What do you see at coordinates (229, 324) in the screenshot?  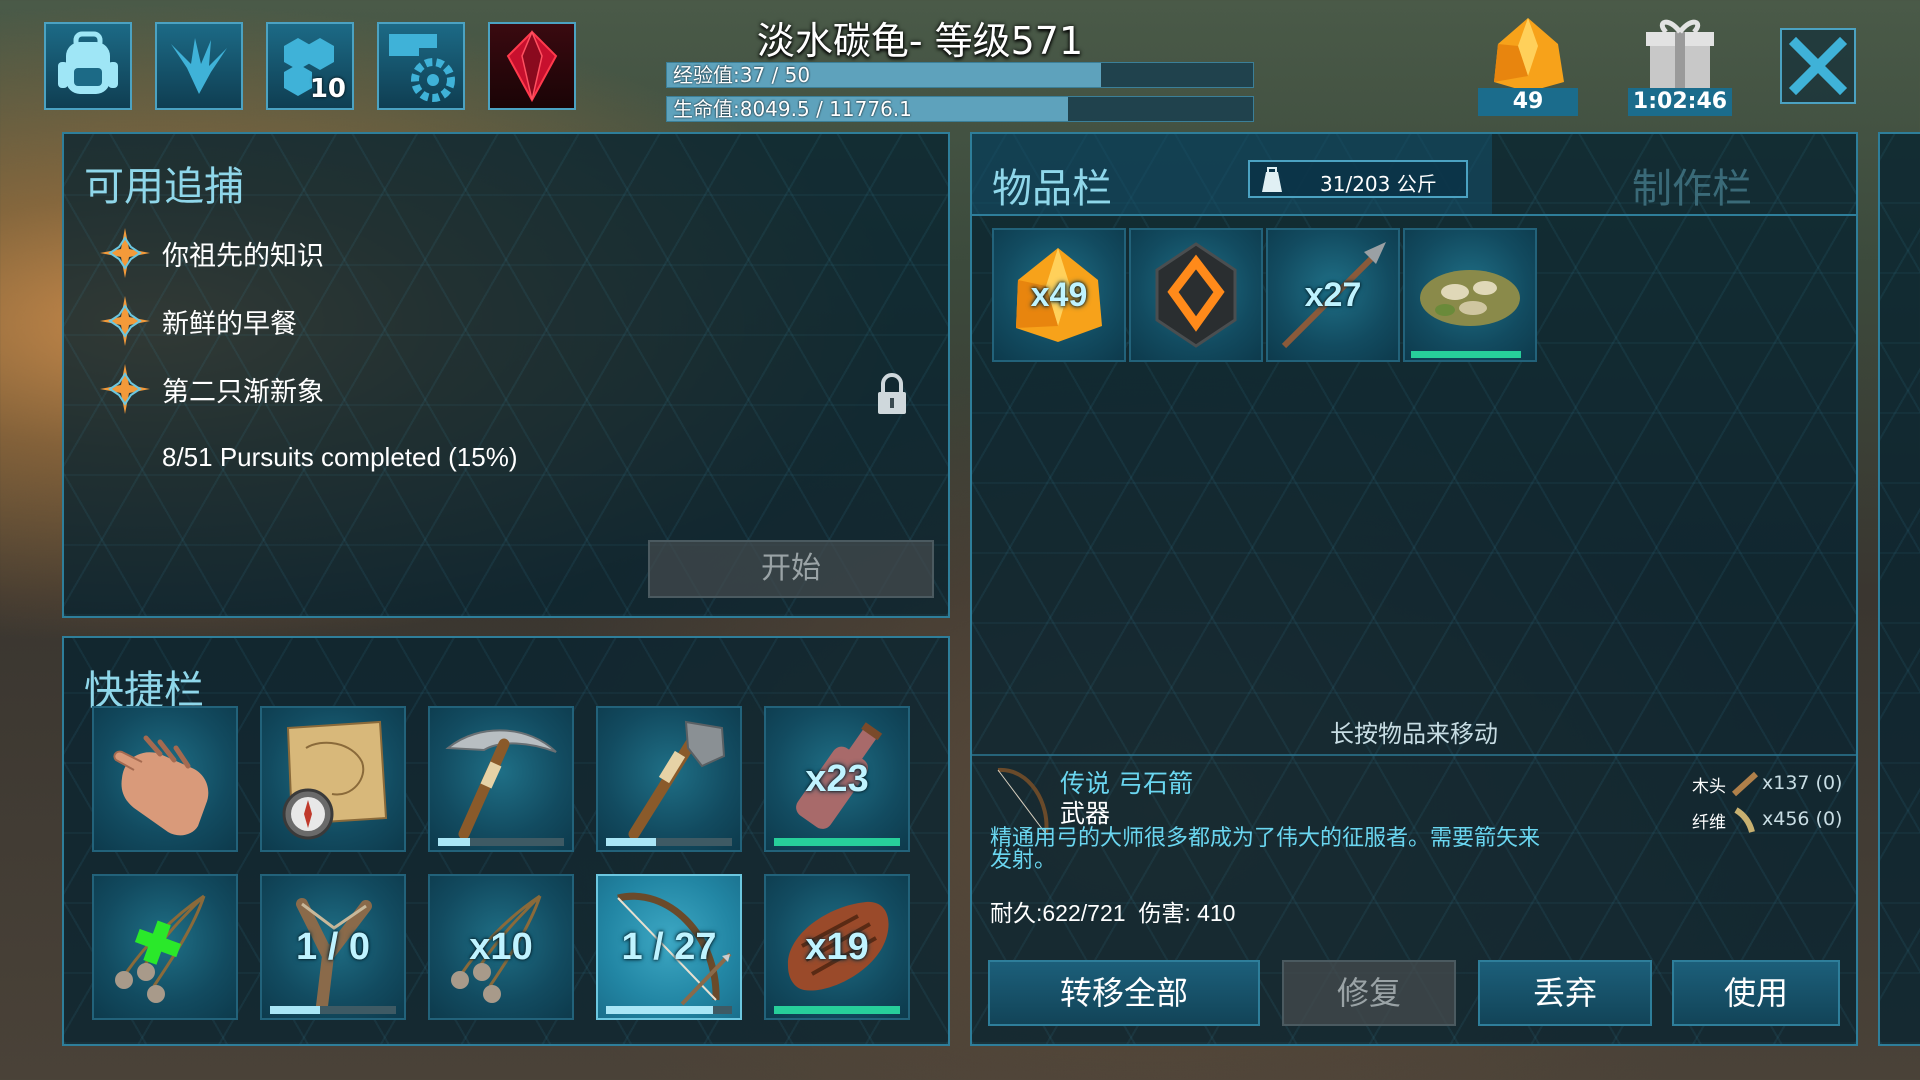 I see `pursuit-label: 新鲜的早餐` at bounding box center [229, 324].